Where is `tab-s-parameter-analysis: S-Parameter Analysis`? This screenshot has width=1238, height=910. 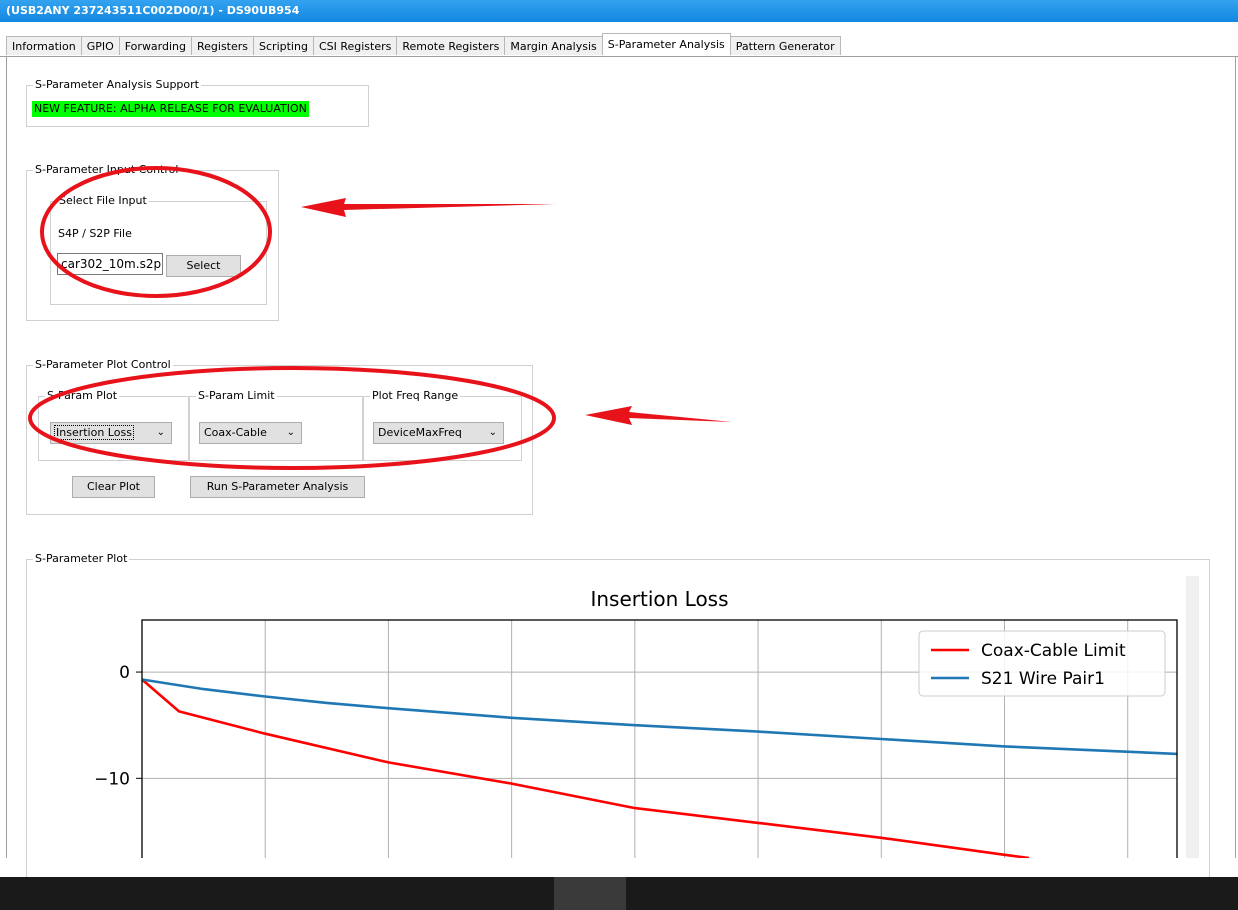
tab-s-parameter-analysis: S-Parameter Analysis is located at coordinates (666, 44).